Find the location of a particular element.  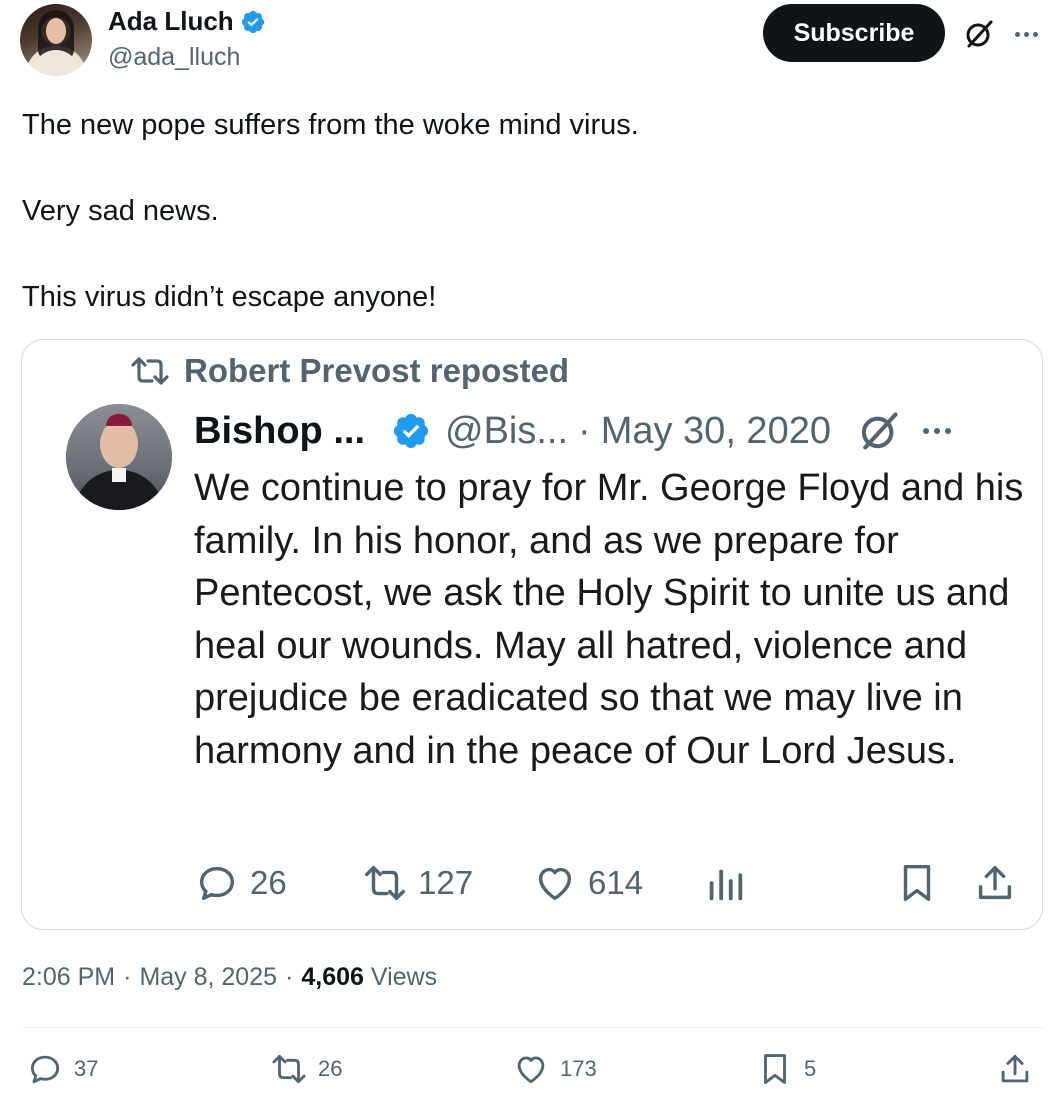

action-bar: 37 26 173 5 is located at coordinates (533, 1072).